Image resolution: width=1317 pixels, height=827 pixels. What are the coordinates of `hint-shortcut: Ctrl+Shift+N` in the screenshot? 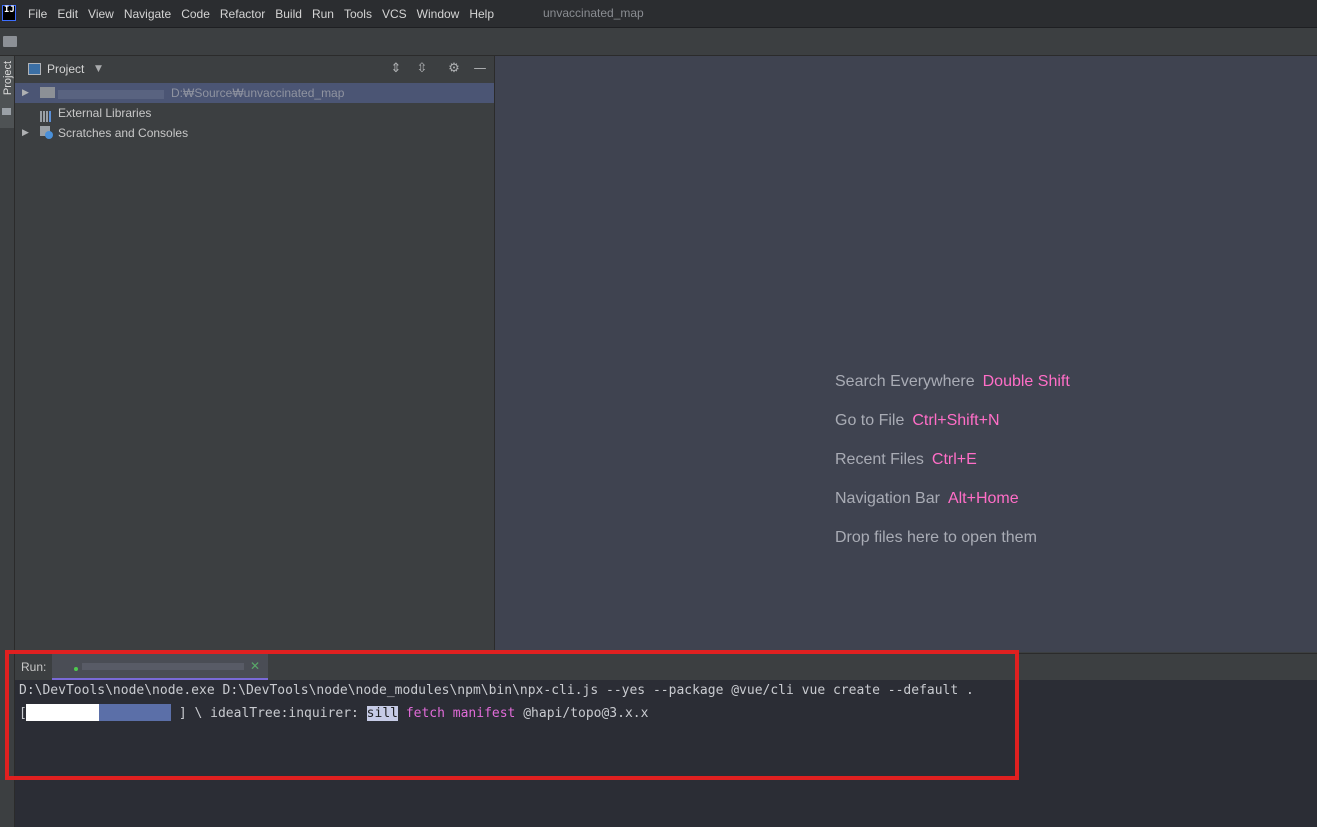 It's located at (956, 420).